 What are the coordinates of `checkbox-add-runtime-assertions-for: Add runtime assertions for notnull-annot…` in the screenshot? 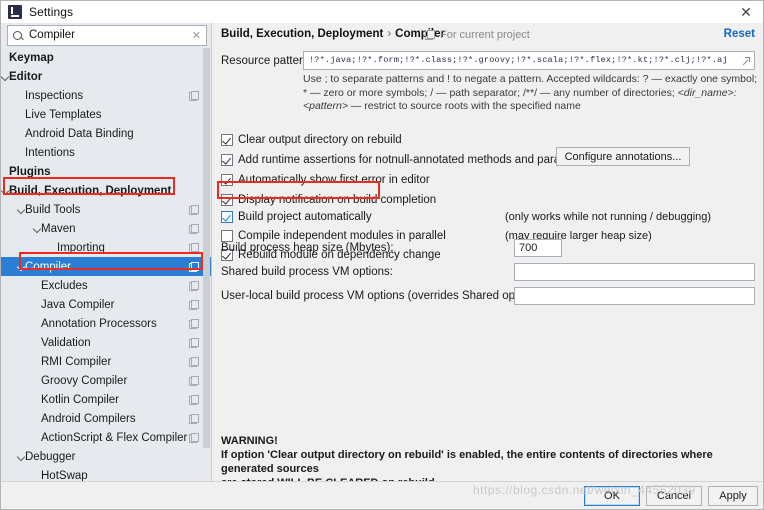 It's located at (408, 159).